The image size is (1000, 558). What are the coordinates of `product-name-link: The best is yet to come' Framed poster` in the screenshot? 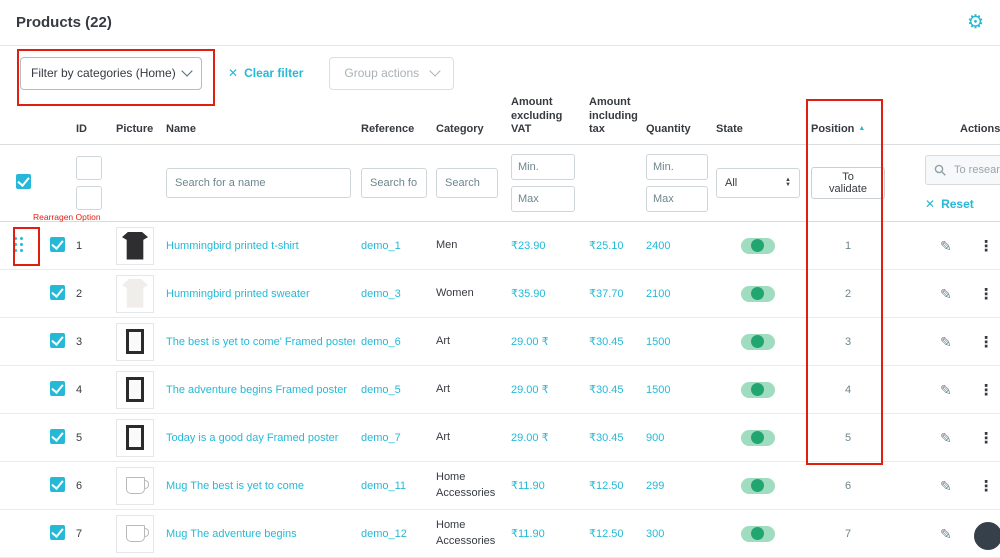 It's located at (260, 342).